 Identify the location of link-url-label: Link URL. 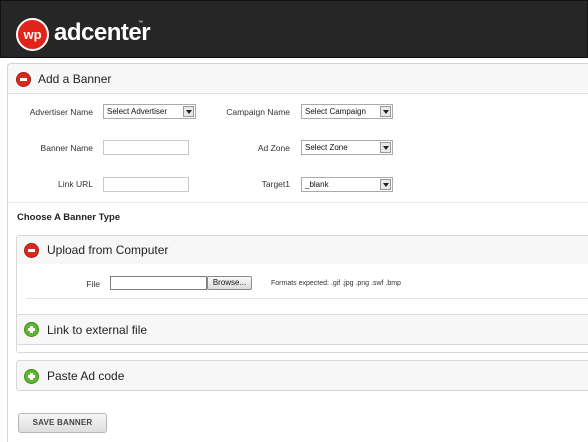
(75, 184).